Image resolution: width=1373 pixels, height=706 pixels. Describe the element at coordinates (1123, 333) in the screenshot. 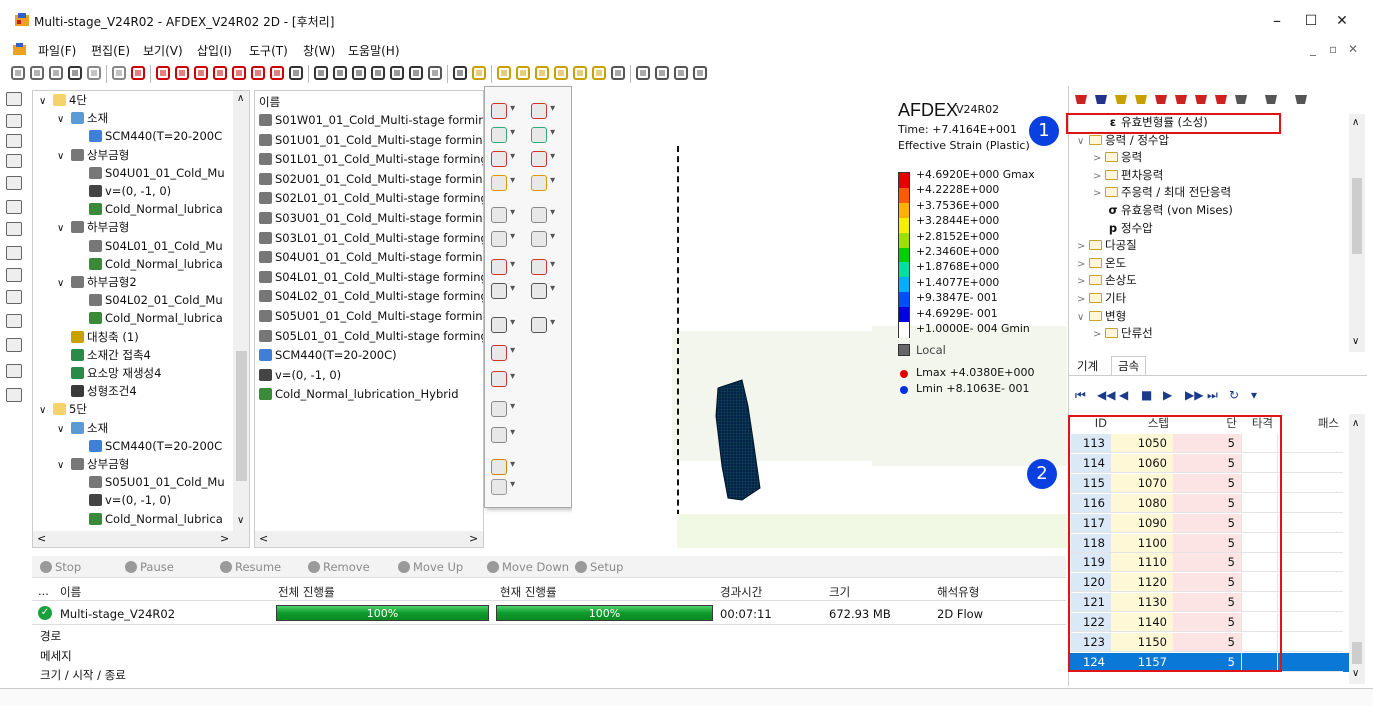

I see `result-tree-node: > 단류선` at that location.